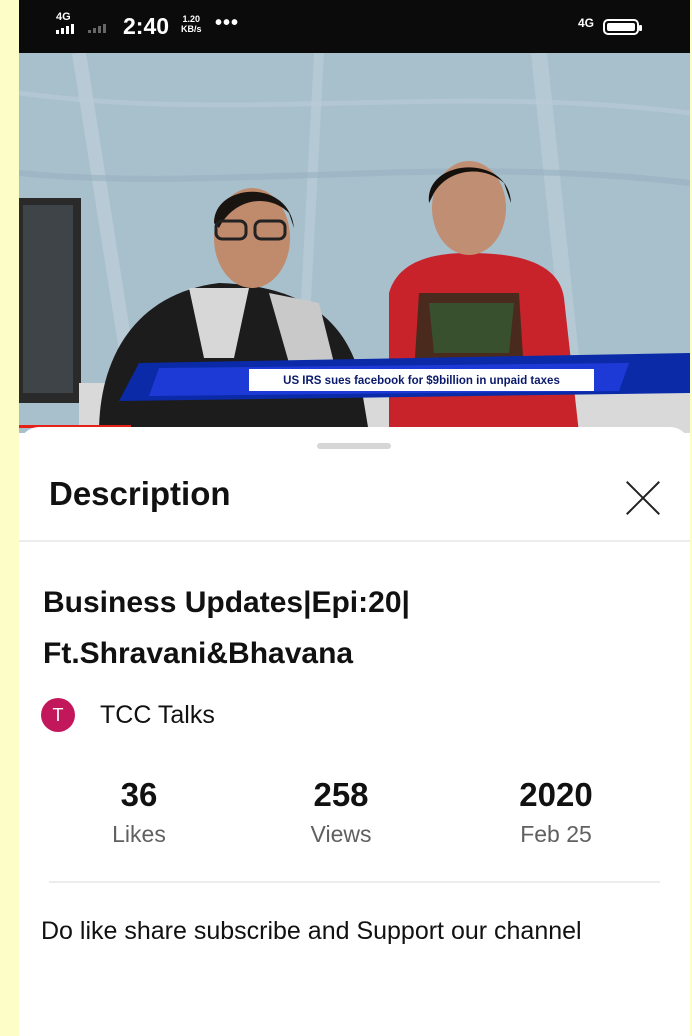 Image resolution: width=692 pixels, height=1036 pixels. What do you see at coordinates (643, 498) in the screenshot?
I see `close-icon` at bounding box center [643, 498].